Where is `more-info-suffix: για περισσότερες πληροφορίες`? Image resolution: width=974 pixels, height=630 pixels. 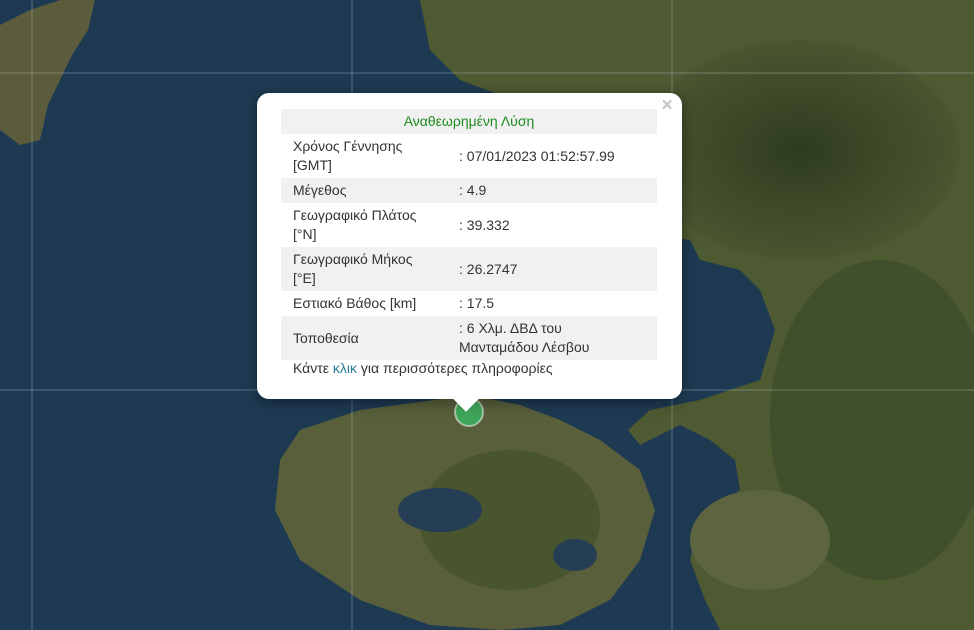 more-info-suffix: για περισσότερες πληροφορίες is located at coordinates (455, 368).